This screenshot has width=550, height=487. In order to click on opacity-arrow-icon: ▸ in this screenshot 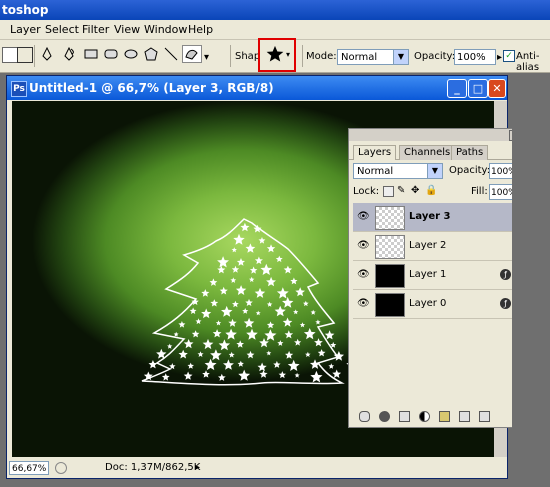, I will do `click(499, 57)`.